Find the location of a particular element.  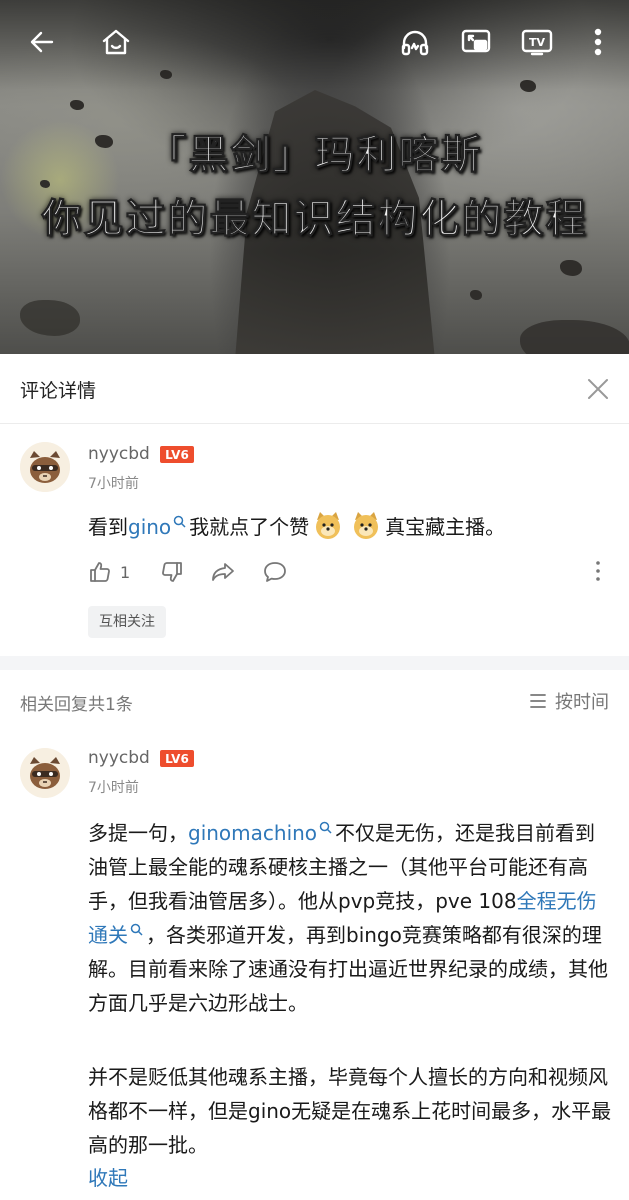

svg-text: TV is located at coordinates (537, 42).